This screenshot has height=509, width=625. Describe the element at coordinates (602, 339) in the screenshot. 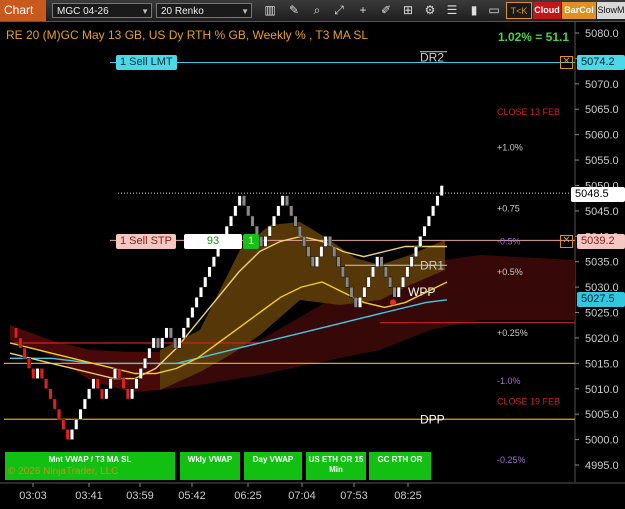

I see `y-tick-label: 5020.0` at that location.